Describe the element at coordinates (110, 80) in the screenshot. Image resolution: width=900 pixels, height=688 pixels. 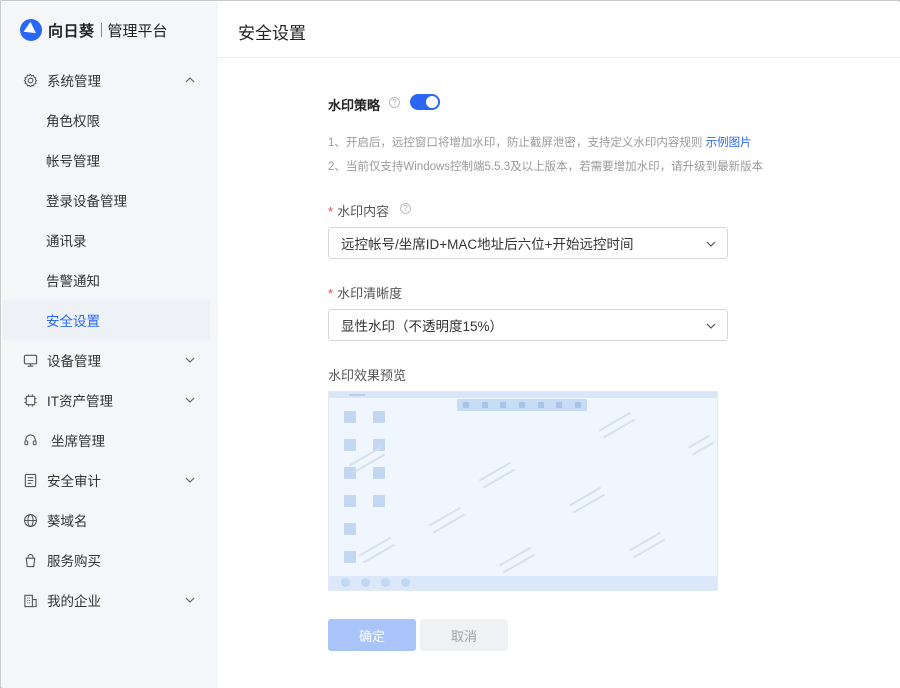
I see `sidebar-item-system: 系统管理` at that location.